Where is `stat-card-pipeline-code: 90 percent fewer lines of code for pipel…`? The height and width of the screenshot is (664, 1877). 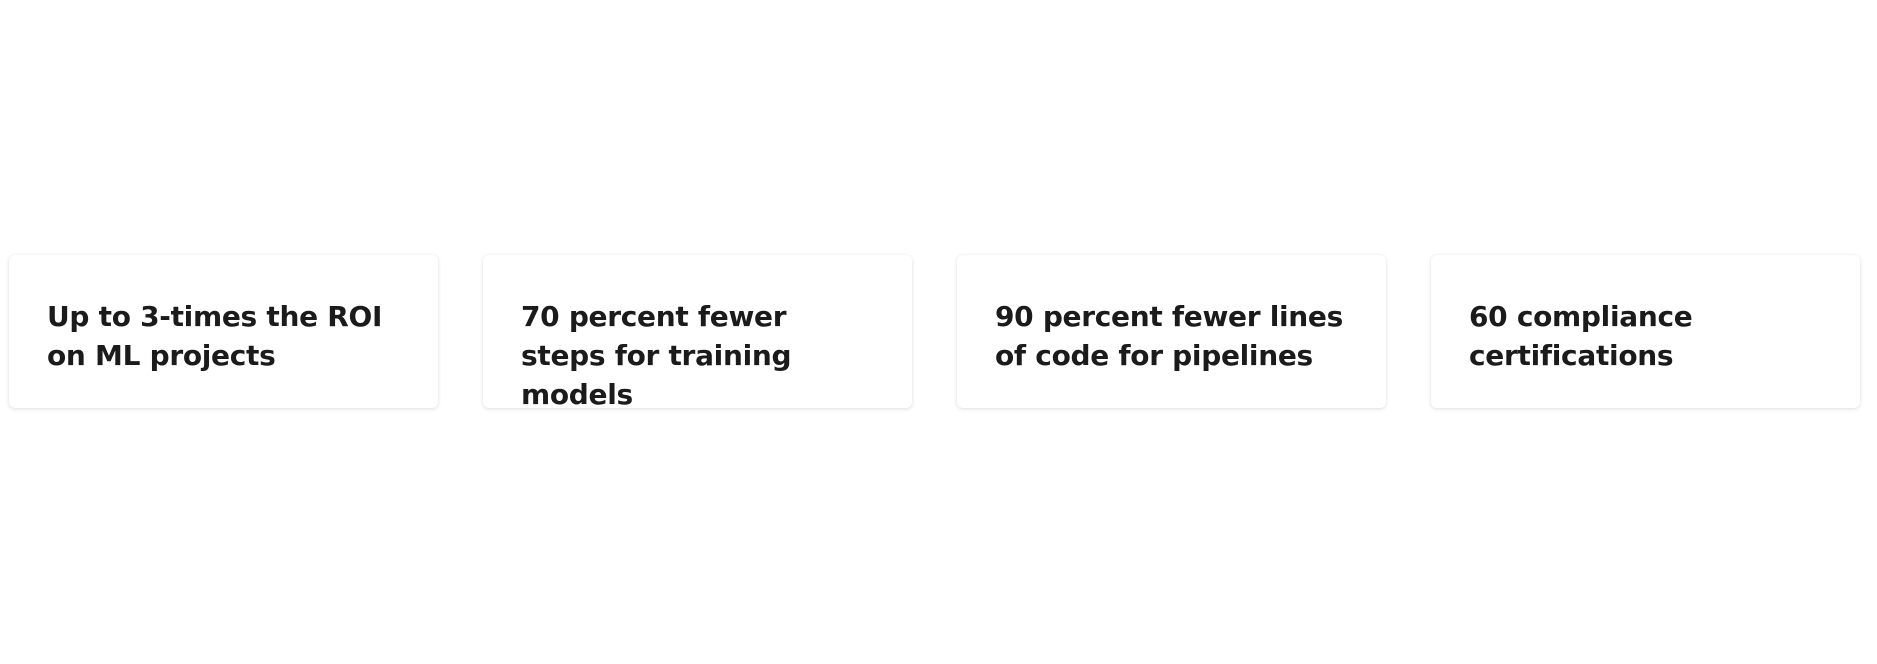
stat-card-pipeline-code: 90 percent fewer lines of code for pipel… is located at coordinates (1171, 331).